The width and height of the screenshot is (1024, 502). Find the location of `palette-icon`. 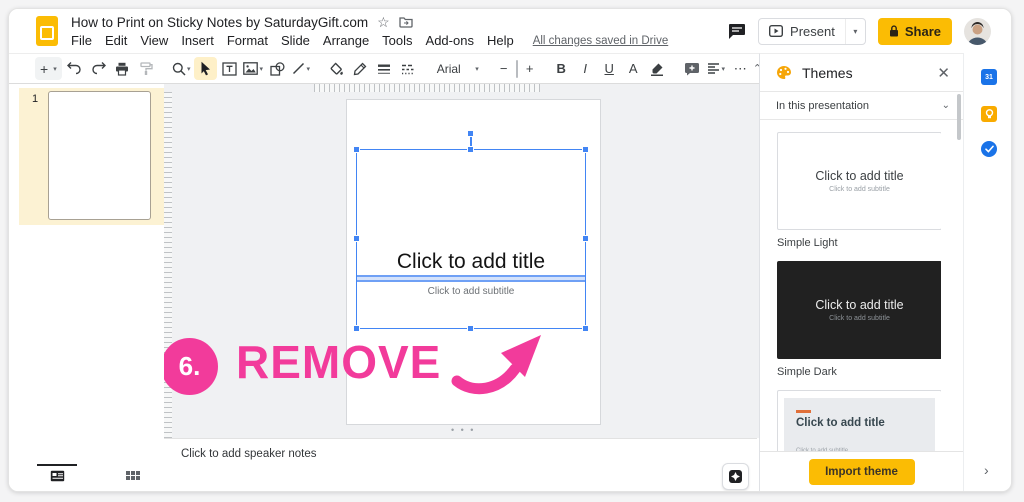

palette-icon is located at coordinates (784, 72).